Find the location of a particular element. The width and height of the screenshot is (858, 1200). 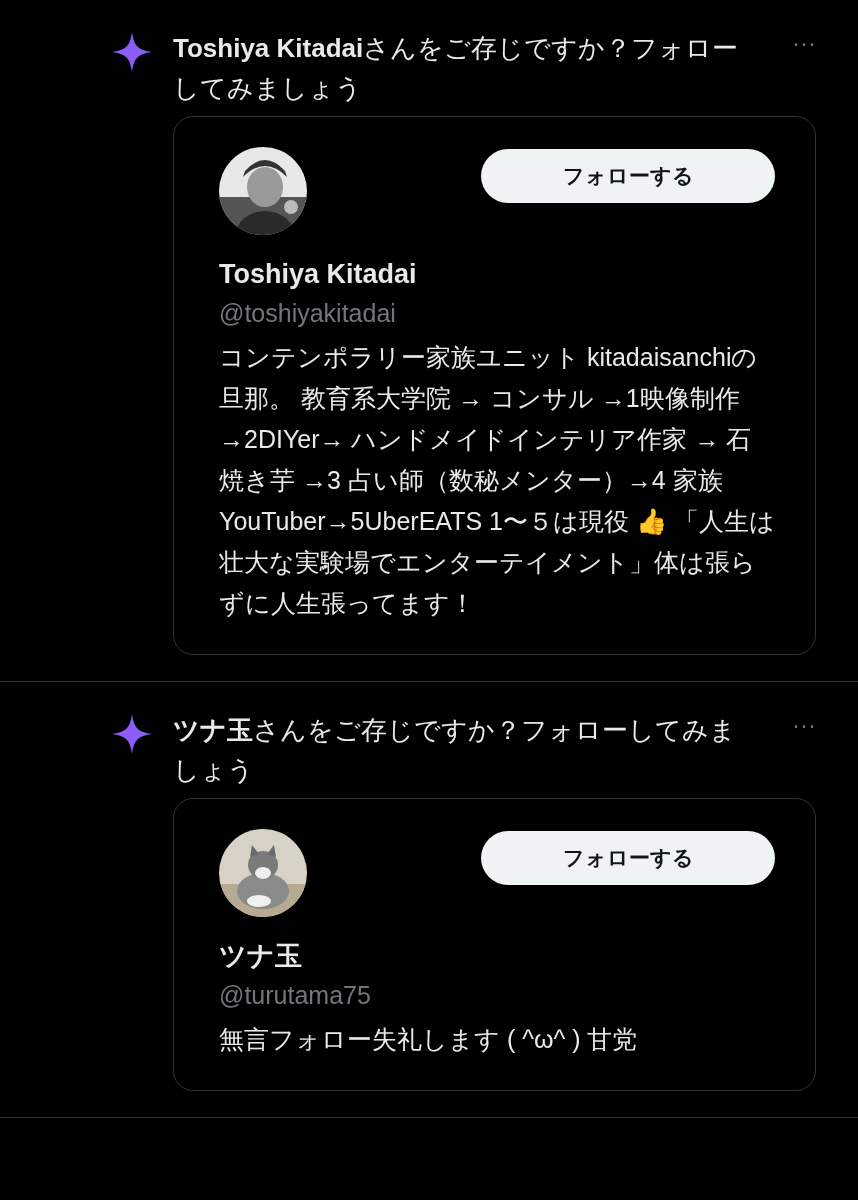

suggestion-title: Toshiya Kitadaiさんをご存じですか？フォローしてみましょう is located at coordinates (456, 68).